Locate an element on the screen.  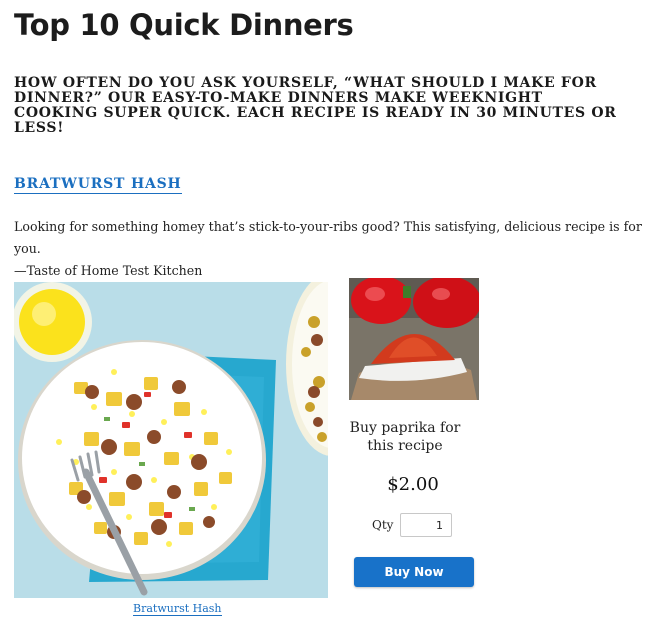
paprika-product-image is located at coordinates (414, 339).